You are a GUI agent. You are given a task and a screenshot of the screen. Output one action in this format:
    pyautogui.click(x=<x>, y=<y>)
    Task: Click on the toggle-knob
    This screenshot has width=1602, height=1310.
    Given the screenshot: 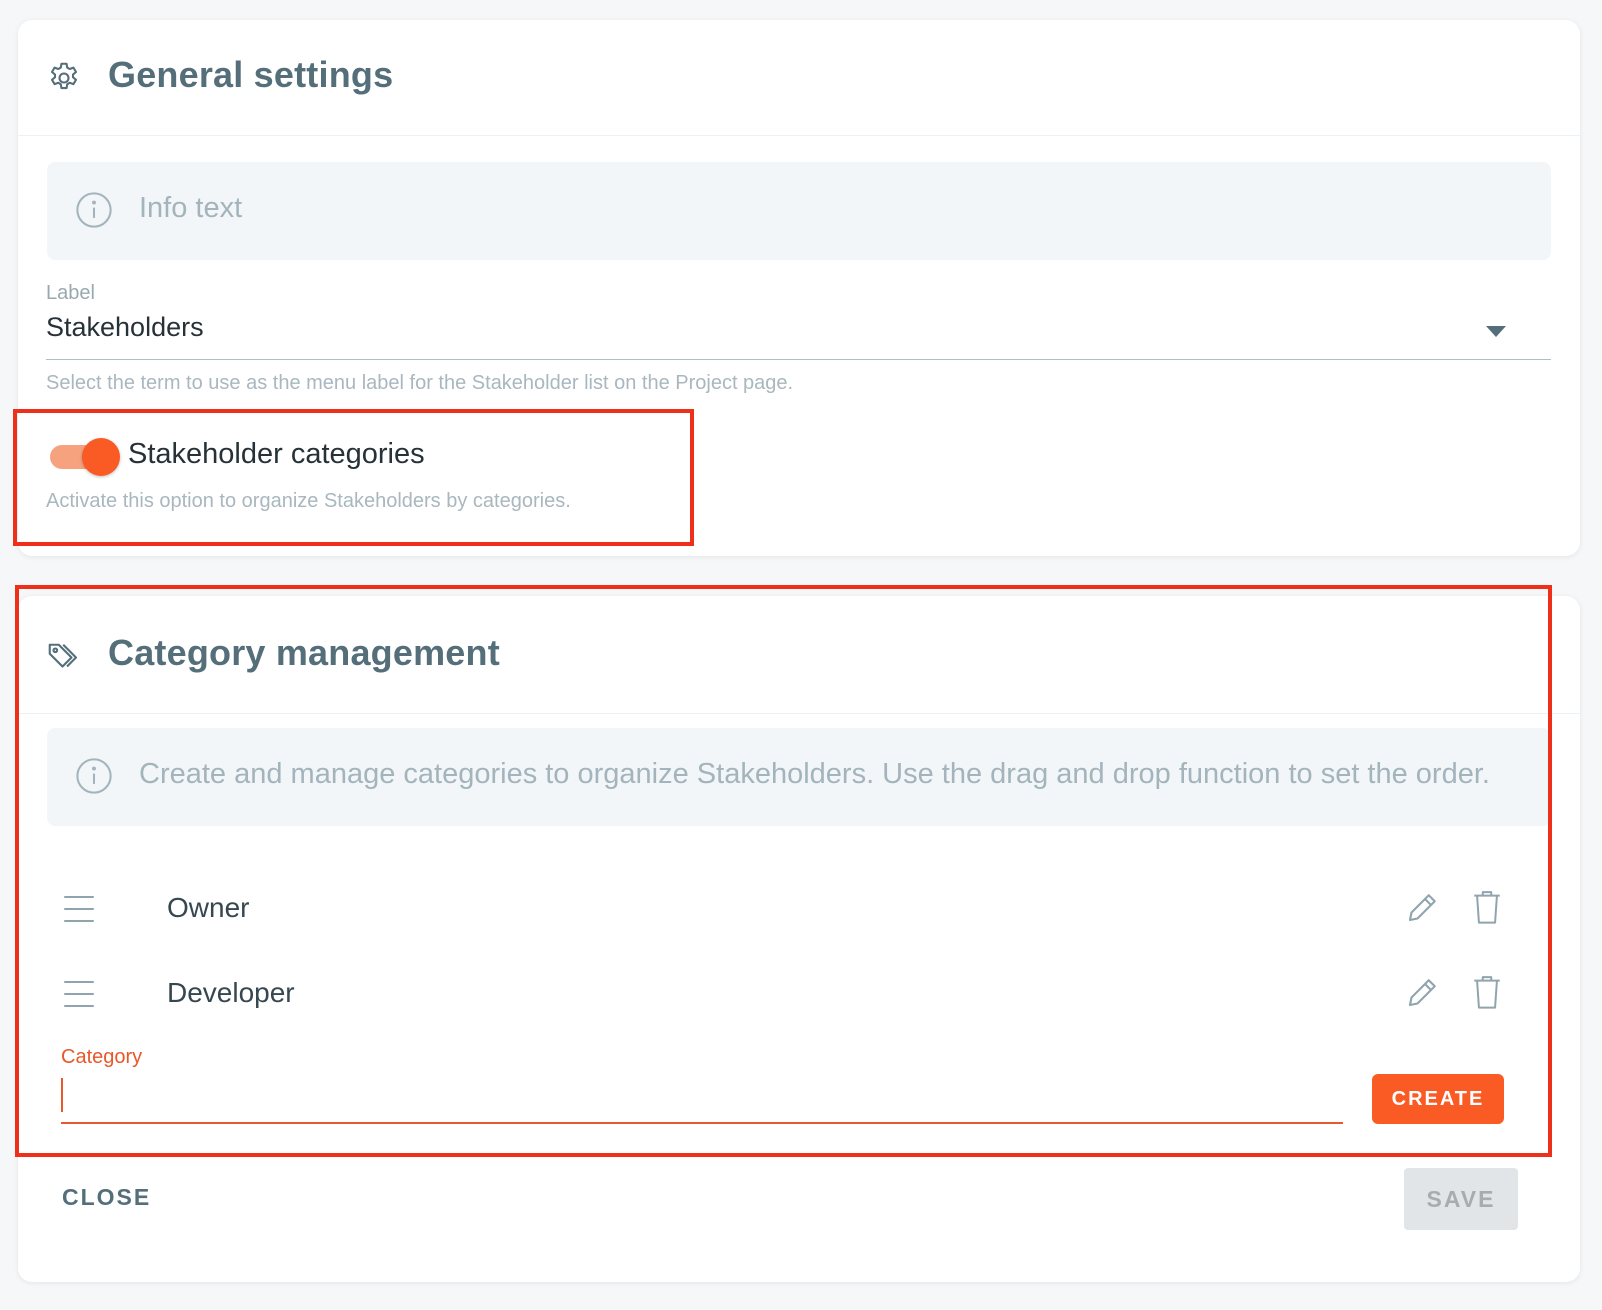 What is the action you would take?
    pyautogui.click(x=101, y=457)
    